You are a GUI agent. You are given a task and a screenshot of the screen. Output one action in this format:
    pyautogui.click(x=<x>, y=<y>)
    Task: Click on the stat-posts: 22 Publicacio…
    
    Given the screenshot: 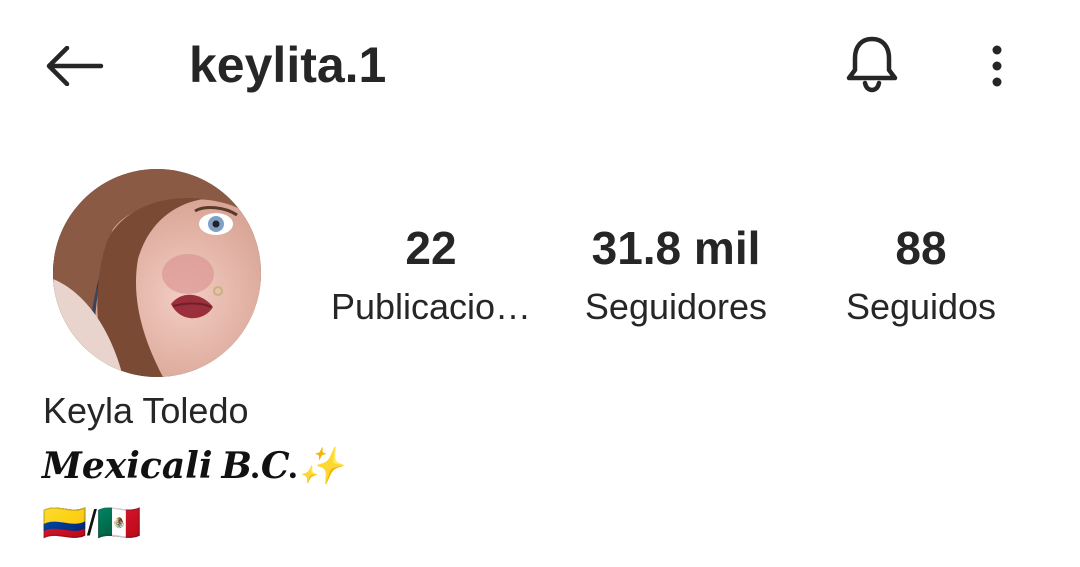 What is the action you would take?
    pyautogui.click(x=431, y=275)
    